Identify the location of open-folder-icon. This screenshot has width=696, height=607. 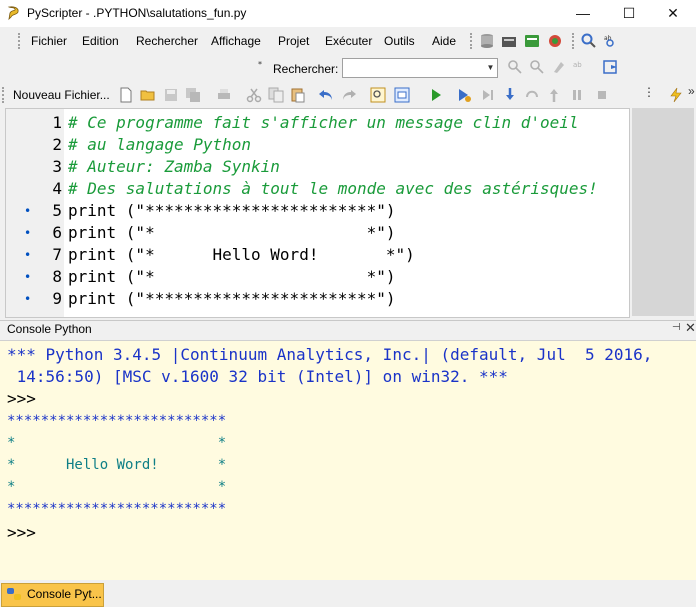
(148, 95).